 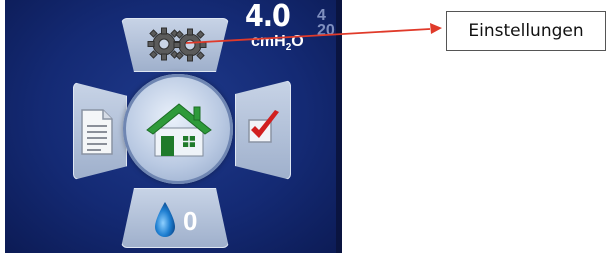 I want to click on pressure-value: 4.0, so click(x=268, y=17).